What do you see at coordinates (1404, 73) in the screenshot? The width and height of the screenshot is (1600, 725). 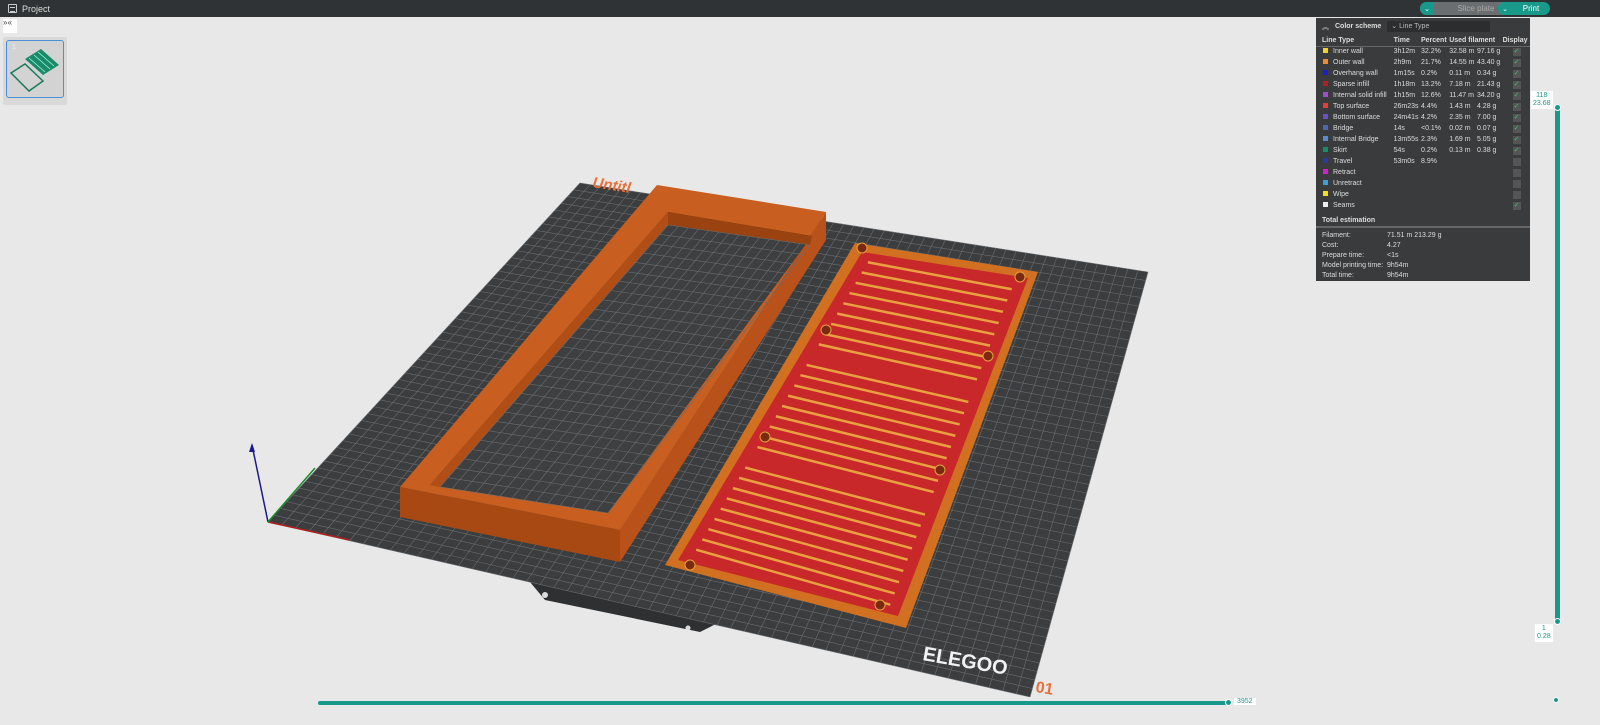 I see `time: 1m15s` at bounding box center [1404, 73].